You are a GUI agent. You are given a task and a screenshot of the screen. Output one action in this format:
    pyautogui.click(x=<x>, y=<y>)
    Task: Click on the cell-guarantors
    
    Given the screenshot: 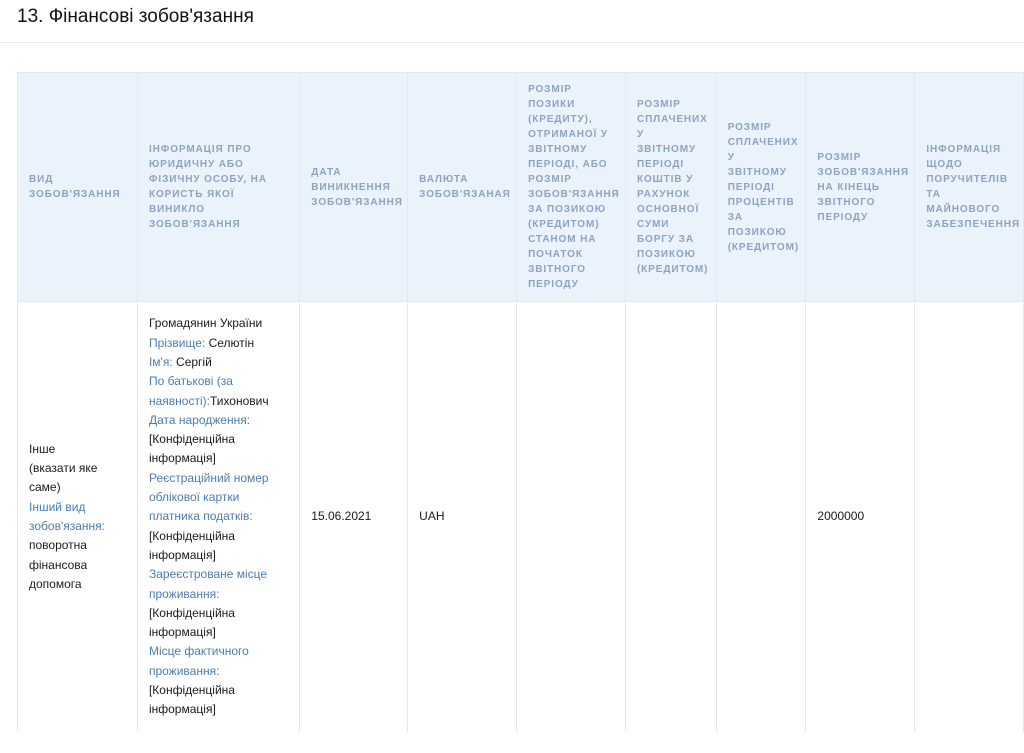 What is the action you would take?
    pyautogui.click(x=969, y=516)
    